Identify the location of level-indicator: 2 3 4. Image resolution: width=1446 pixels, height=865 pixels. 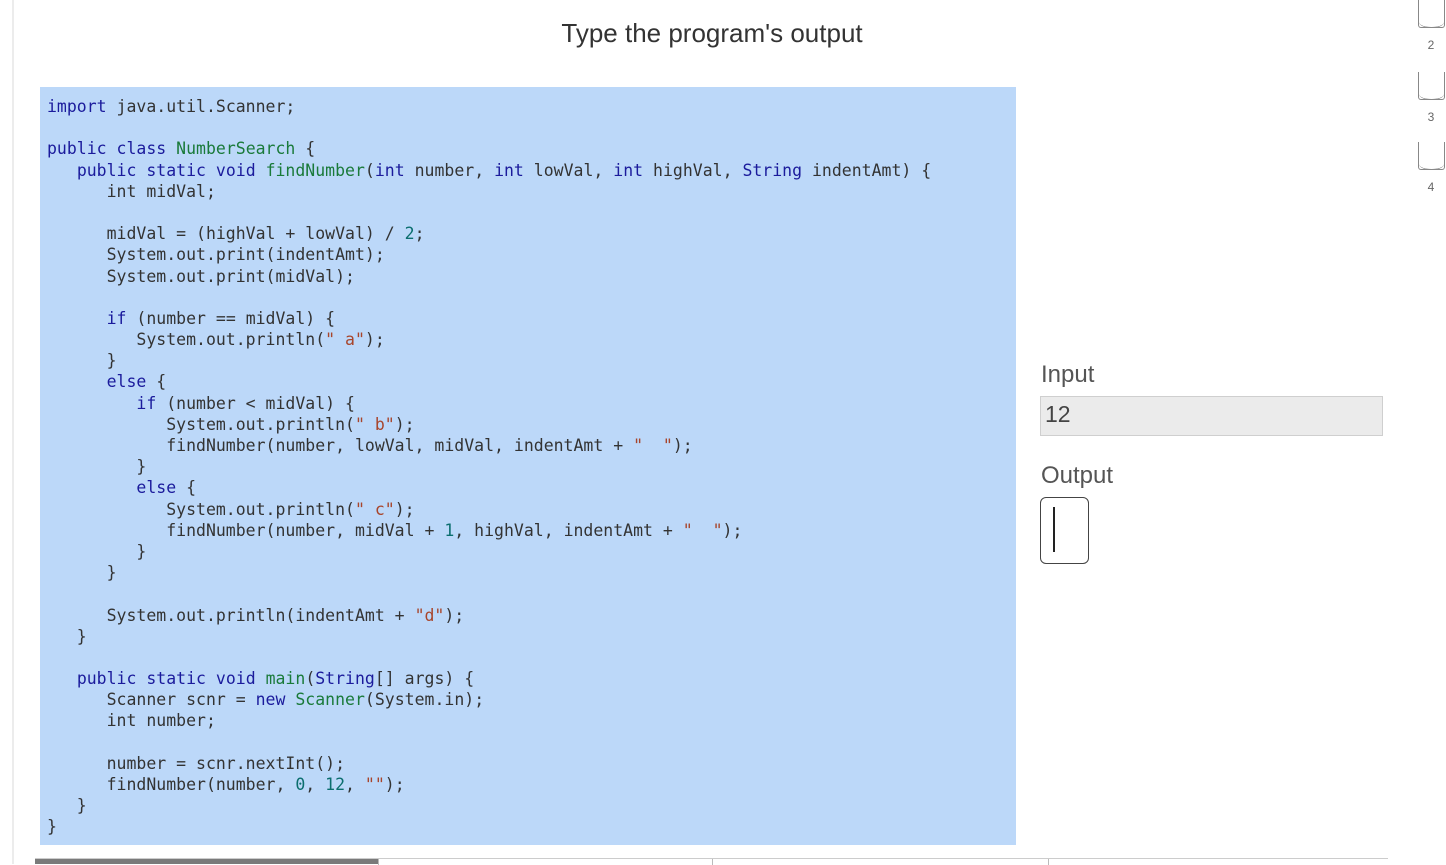
(1431, 100).